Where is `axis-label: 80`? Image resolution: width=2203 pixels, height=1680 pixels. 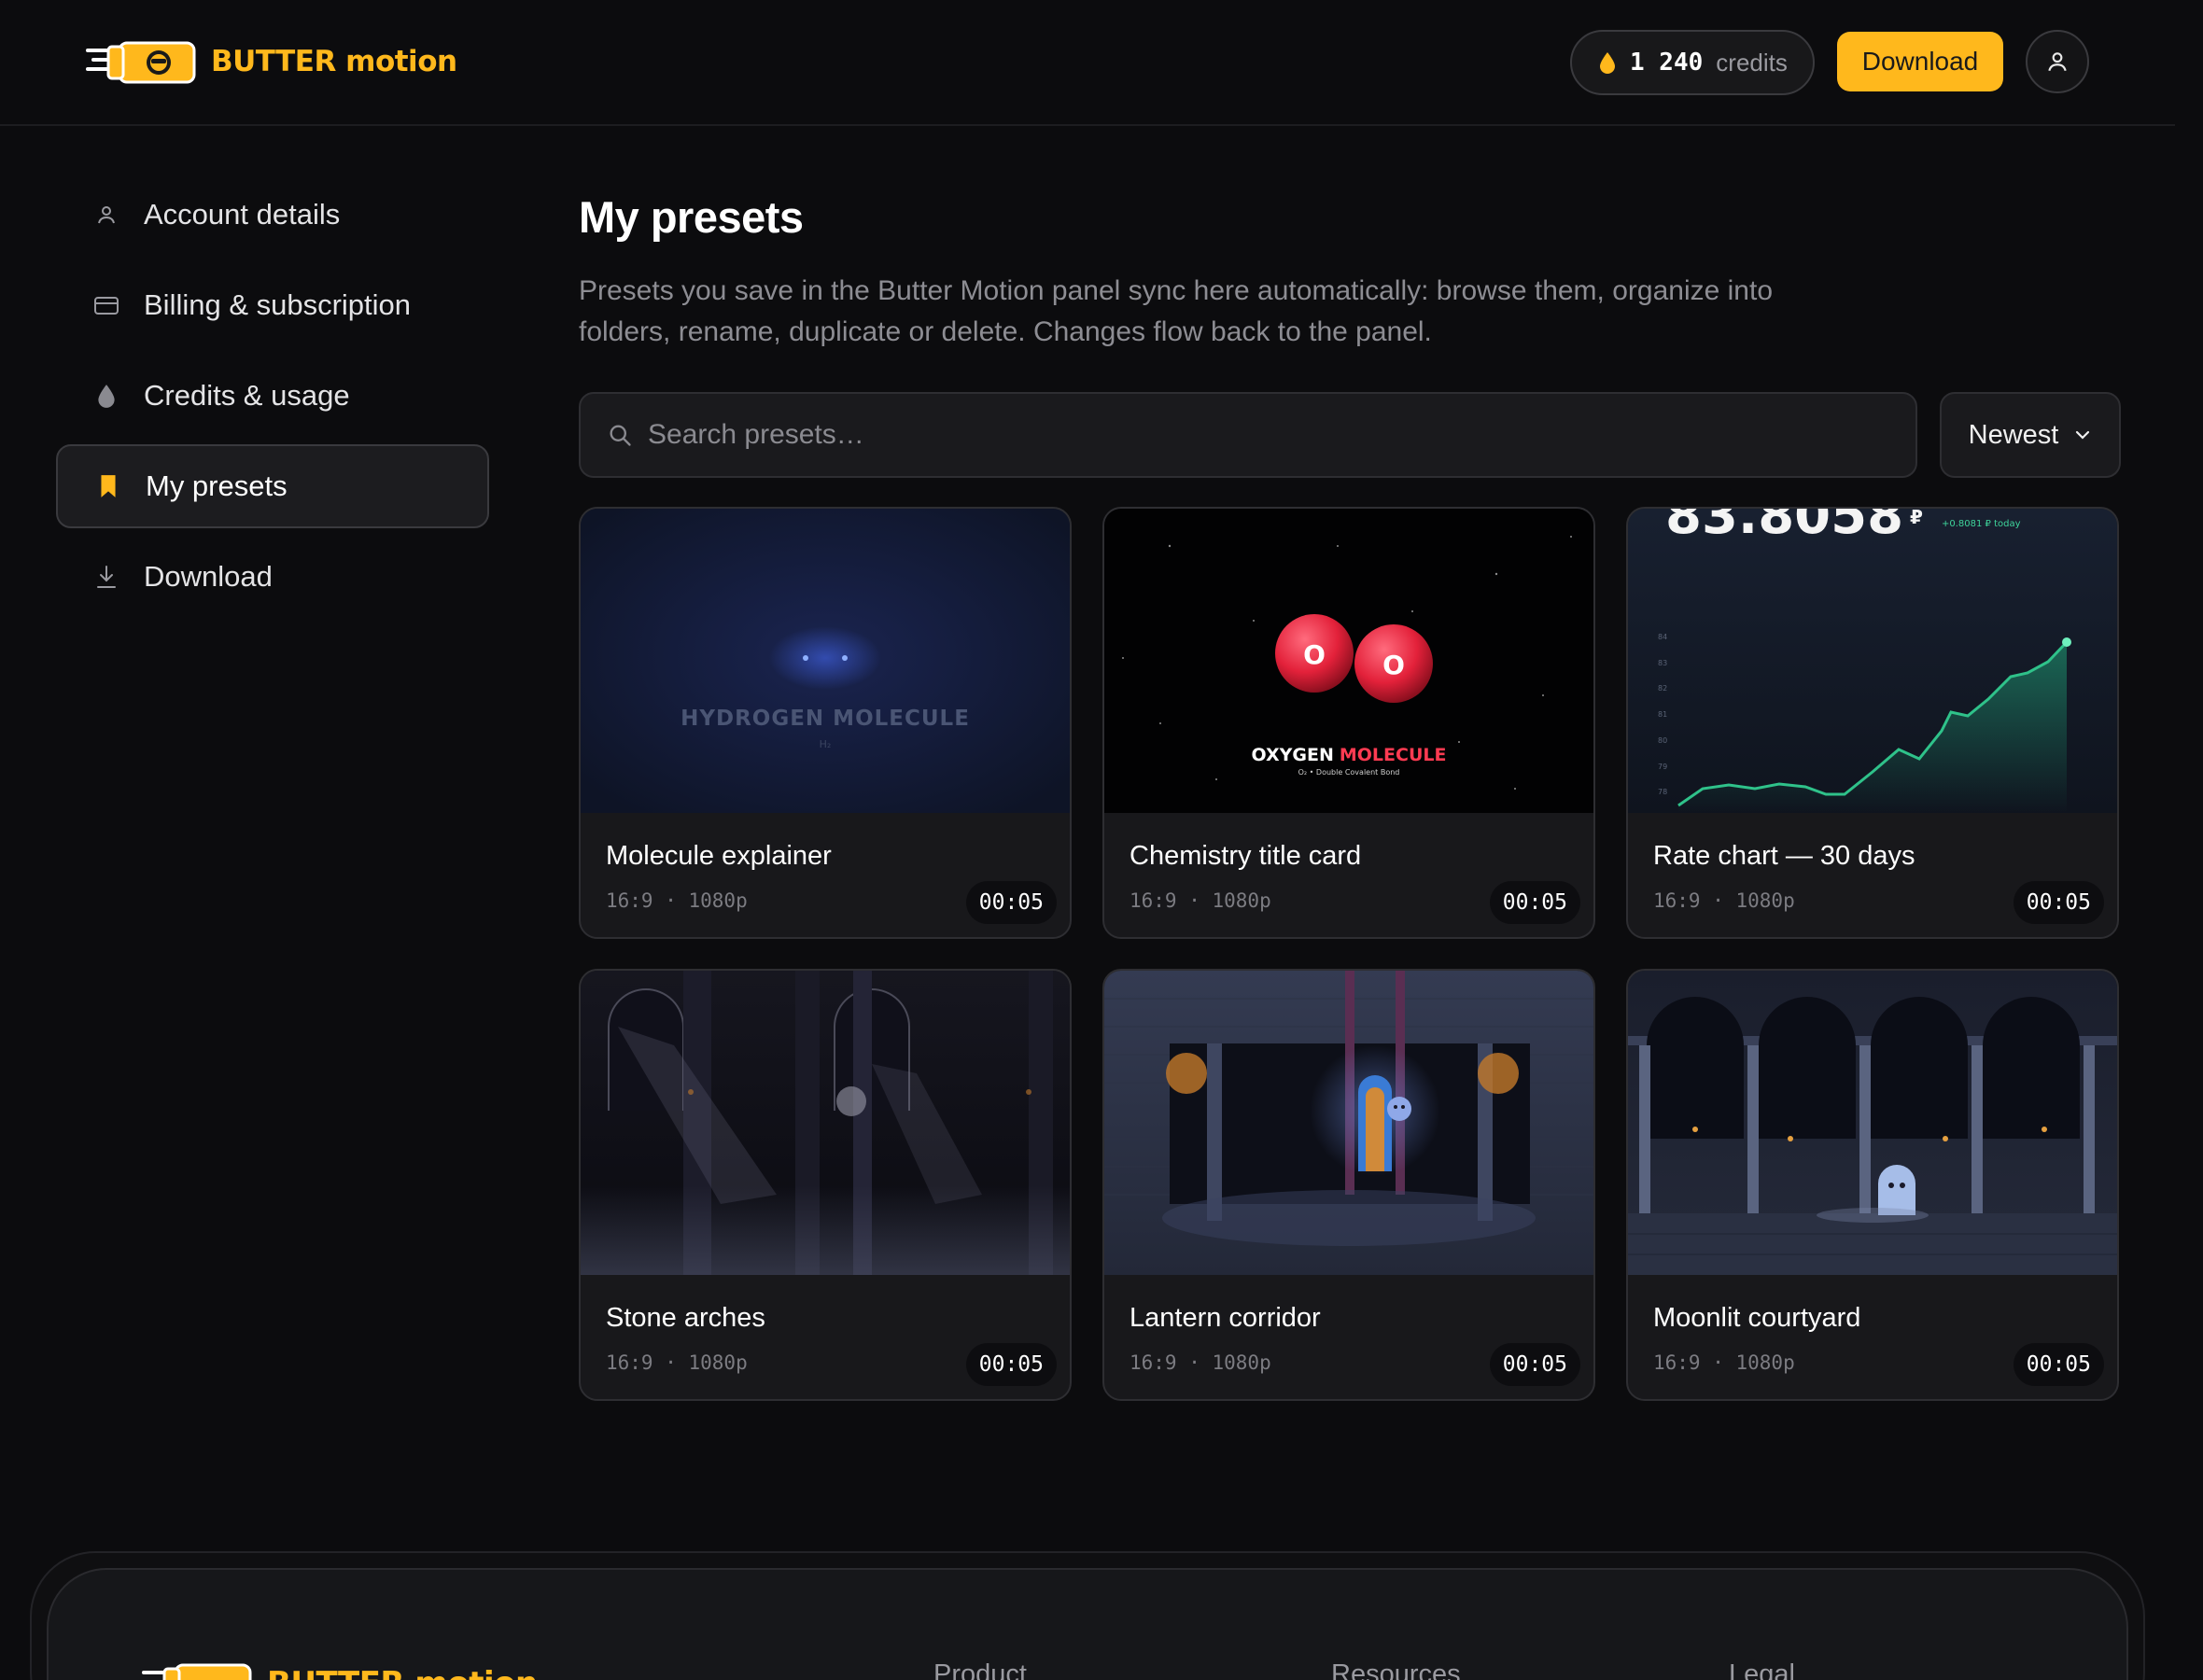 axis-label: 80 is located at coordinates (1663, 740).